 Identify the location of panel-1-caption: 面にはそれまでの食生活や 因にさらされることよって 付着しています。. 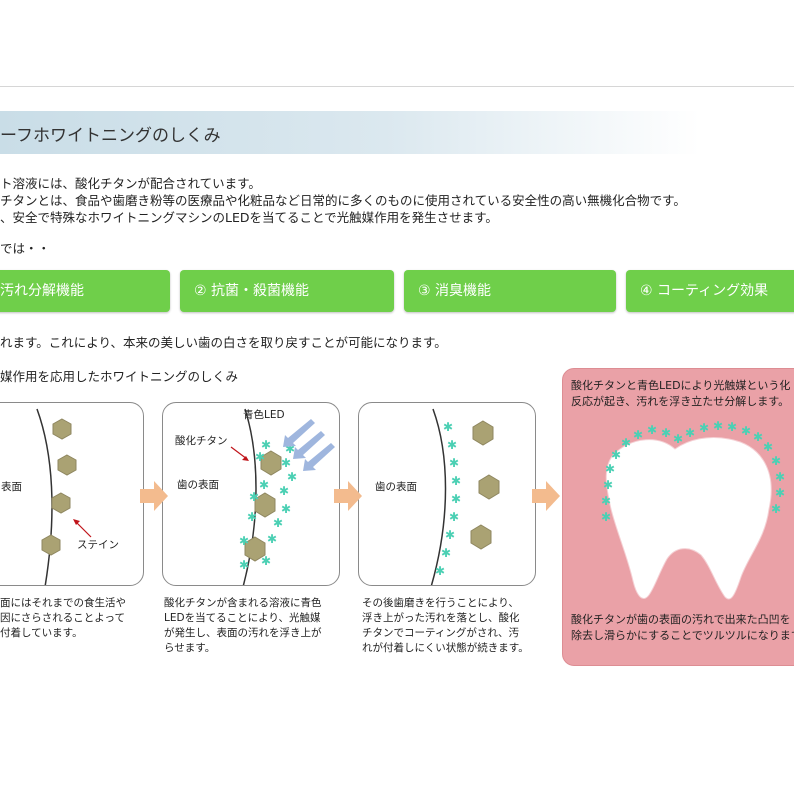
(63, 618).